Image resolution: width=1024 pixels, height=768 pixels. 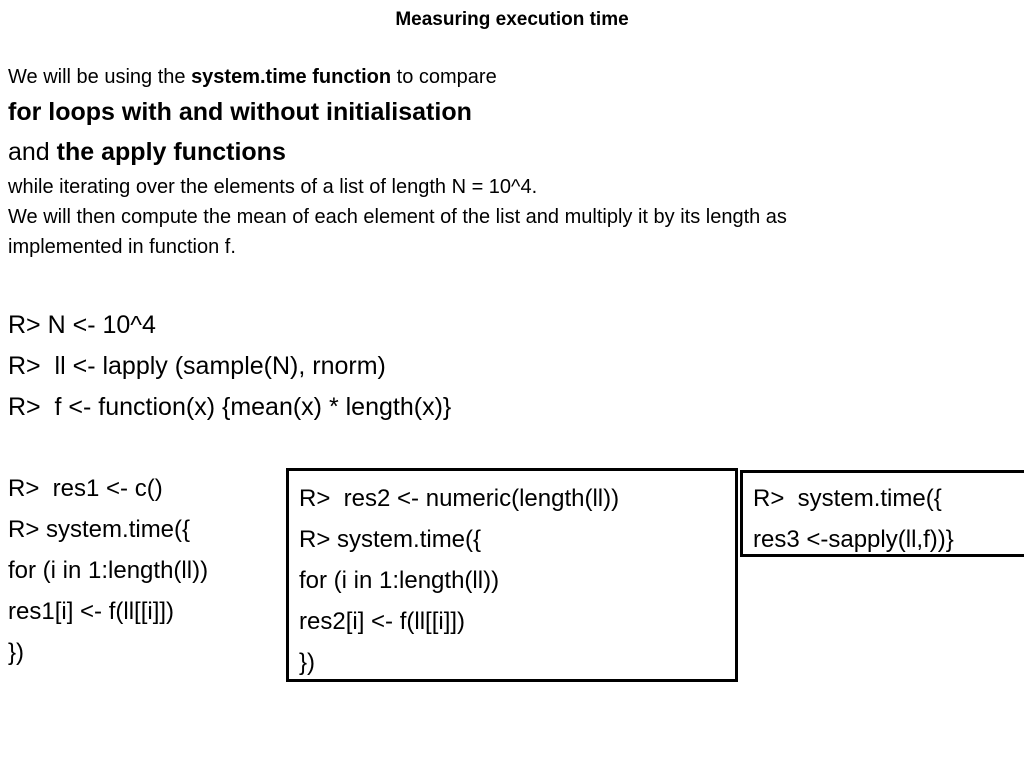 What do you see at coordinates (85, 488) in the screenshot?
I see `code-left-line-1: R> res1 <- c()` at bounding box center [85, 488].